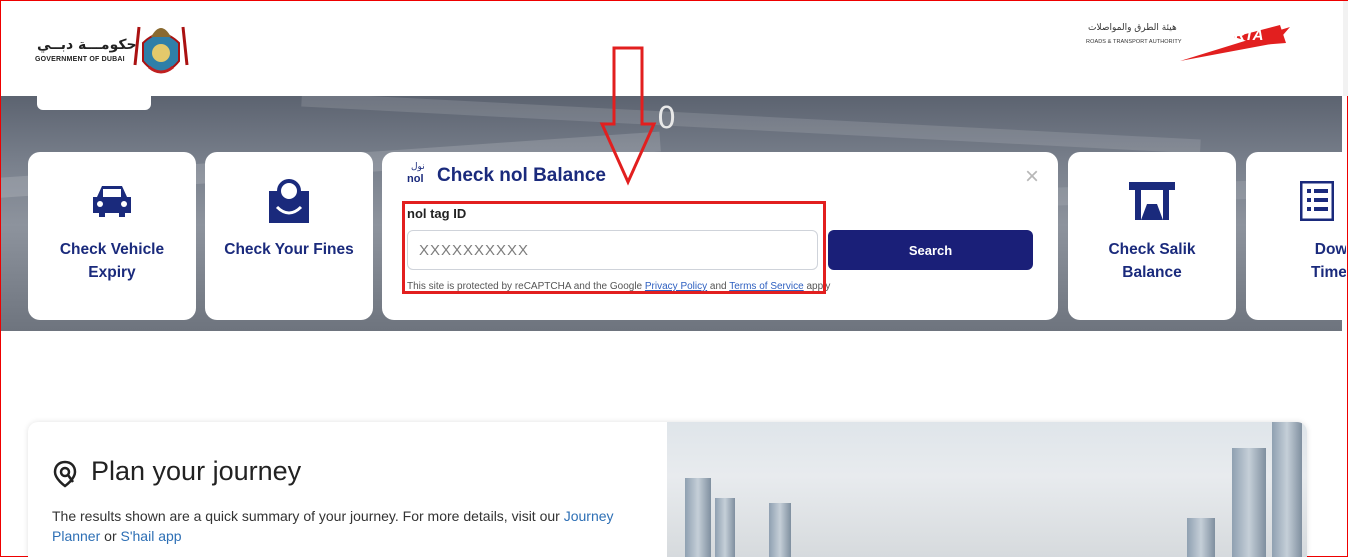 Image resolution: width=1348 pixels, height=557 pixels. What do you see at coordinates (112, 261) in the screenshot?
I see `check-vehicle-expiry-label: Check Vehicle Expiry` at bounding box center [112, 261].